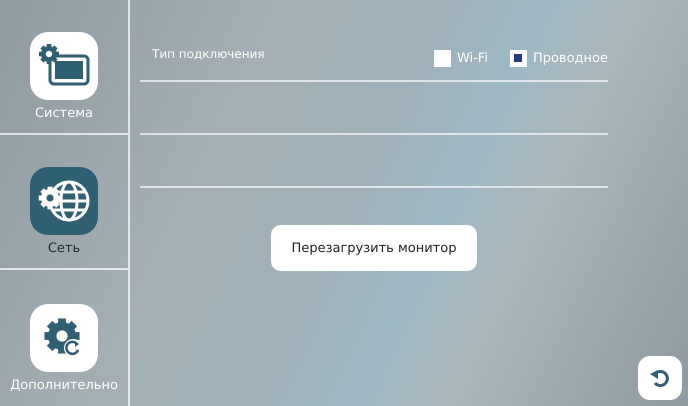 The width and height of the screenshot is (688, 406). Describe the element at coordinates (208, 54) in the screenshot. I see `connection-type-label: Тип подключения` at that location.